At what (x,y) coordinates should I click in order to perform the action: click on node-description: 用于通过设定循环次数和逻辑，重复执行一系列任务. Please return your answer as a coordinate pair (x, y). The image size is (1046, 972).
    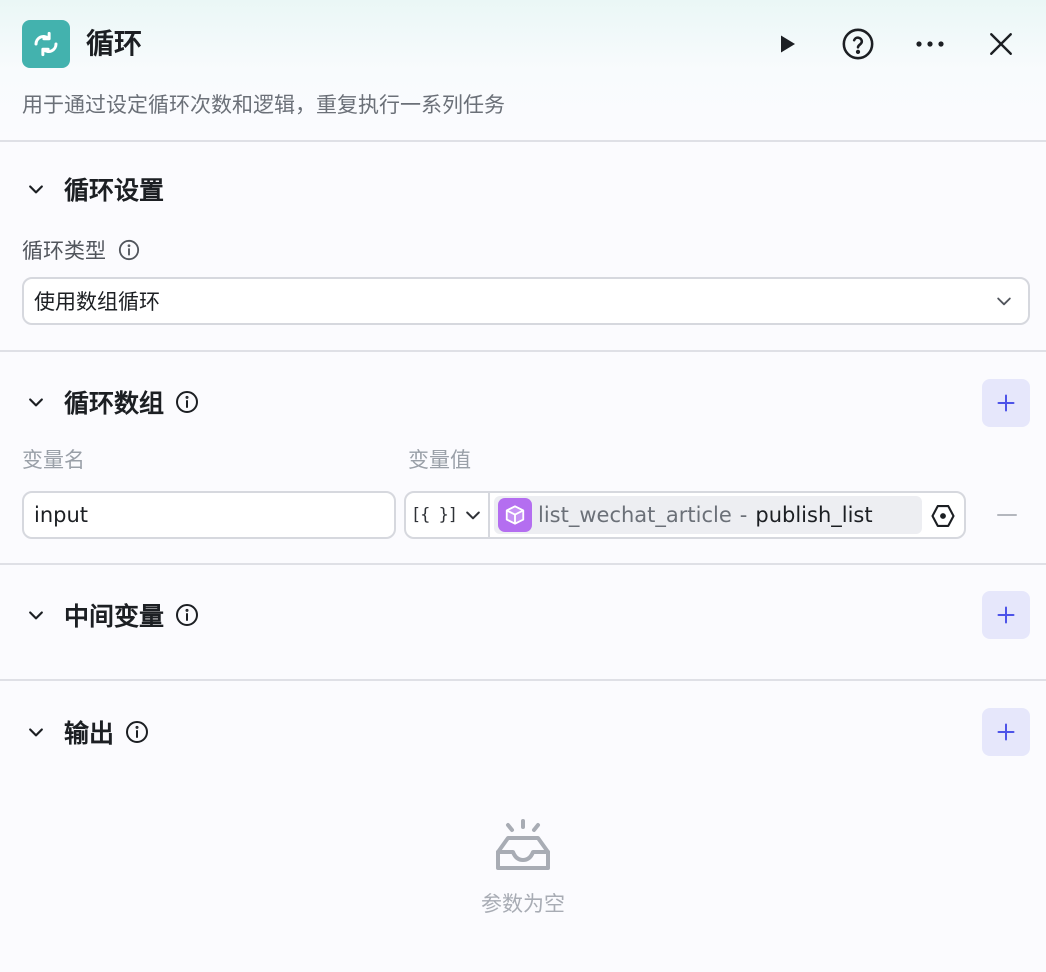
    Looking at the image, I should click on (263, 105).